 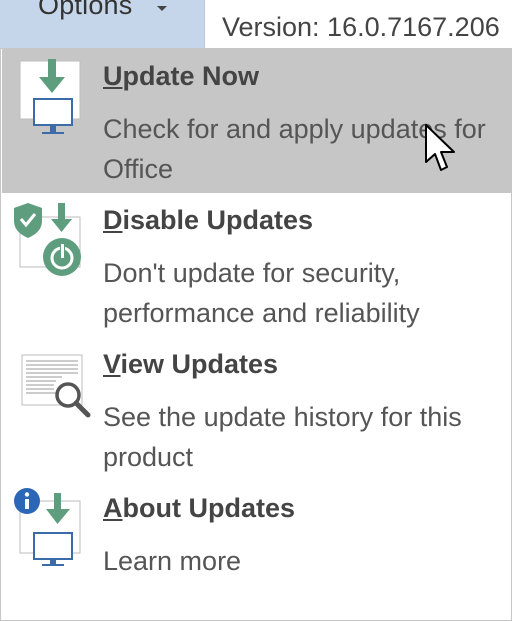 I want to click on menu-item-title: Update Now, so click(x=181, y=76).